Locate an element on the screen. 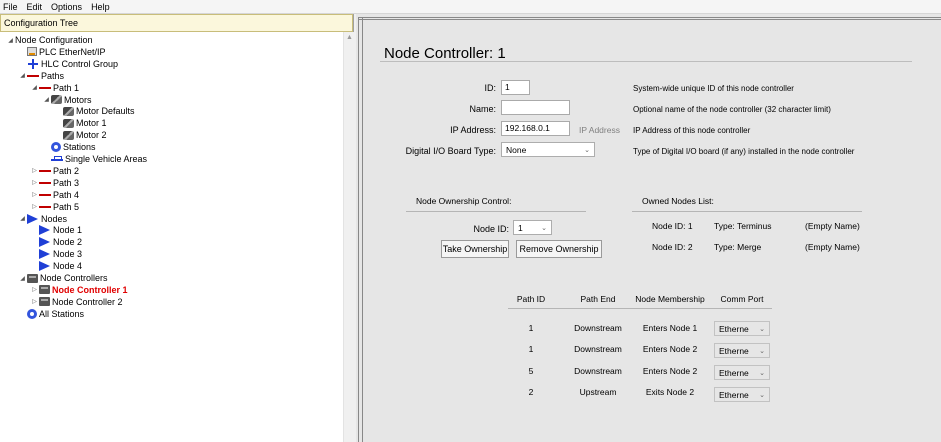  tree-item-label: Motors is located at coordinates (78, 99).